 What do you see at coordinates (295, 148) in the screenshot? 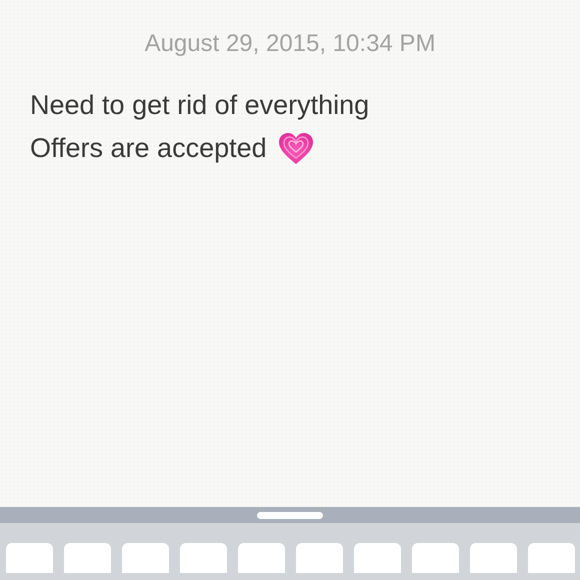
I see `heart-icon` at bounding box center [295, 148].